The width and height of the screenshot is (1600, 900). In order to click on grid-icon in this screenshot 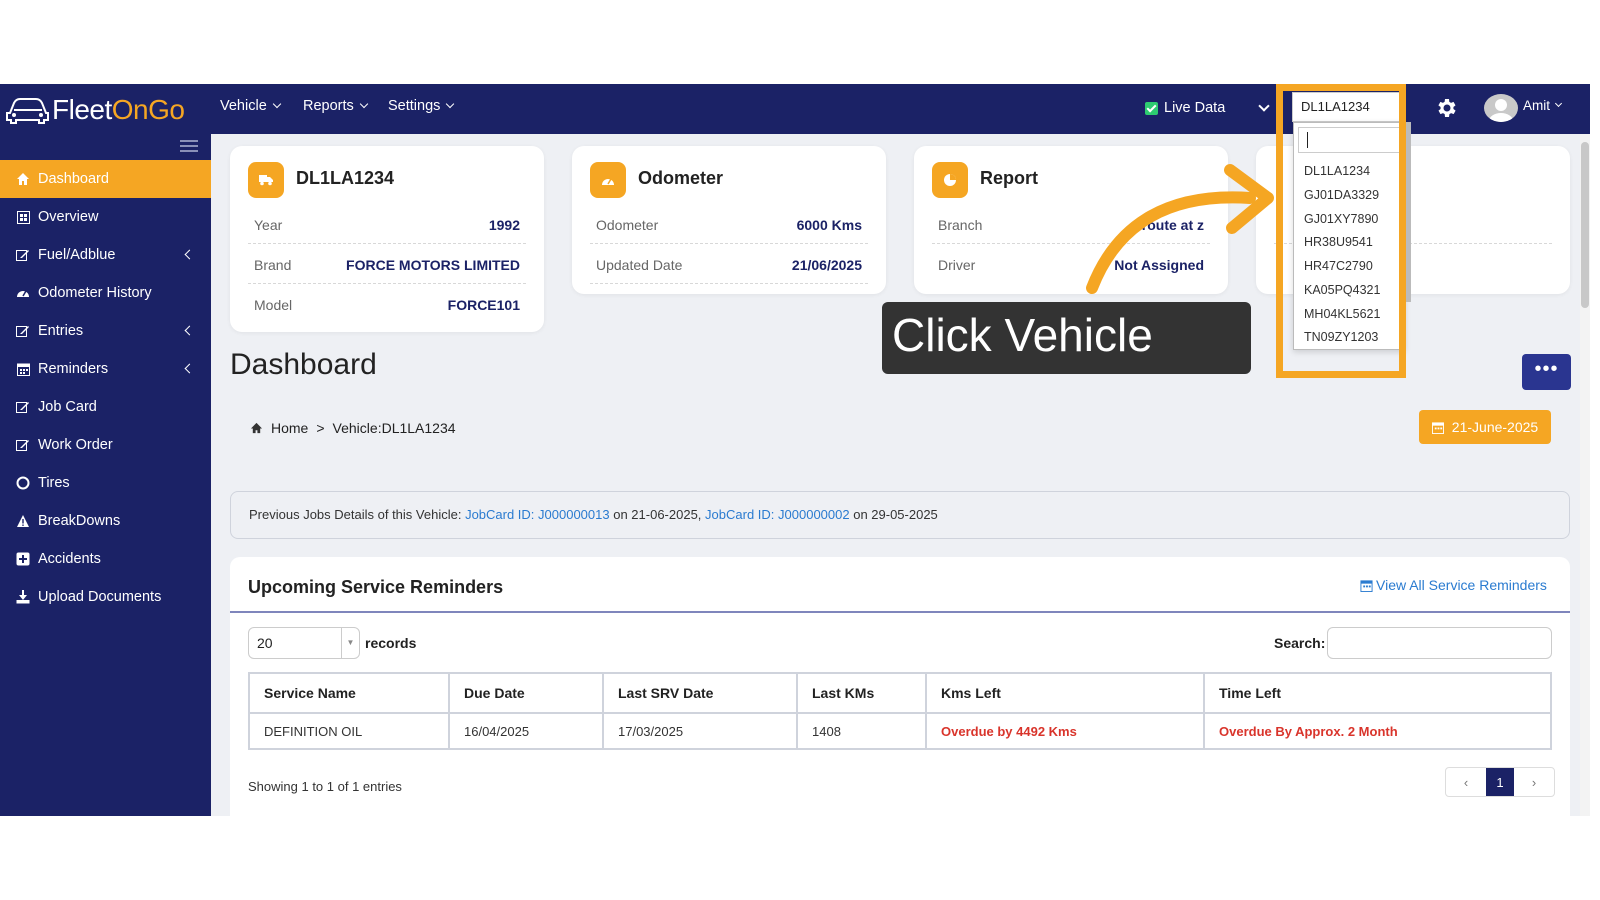, I will do `click(23, 217)`.